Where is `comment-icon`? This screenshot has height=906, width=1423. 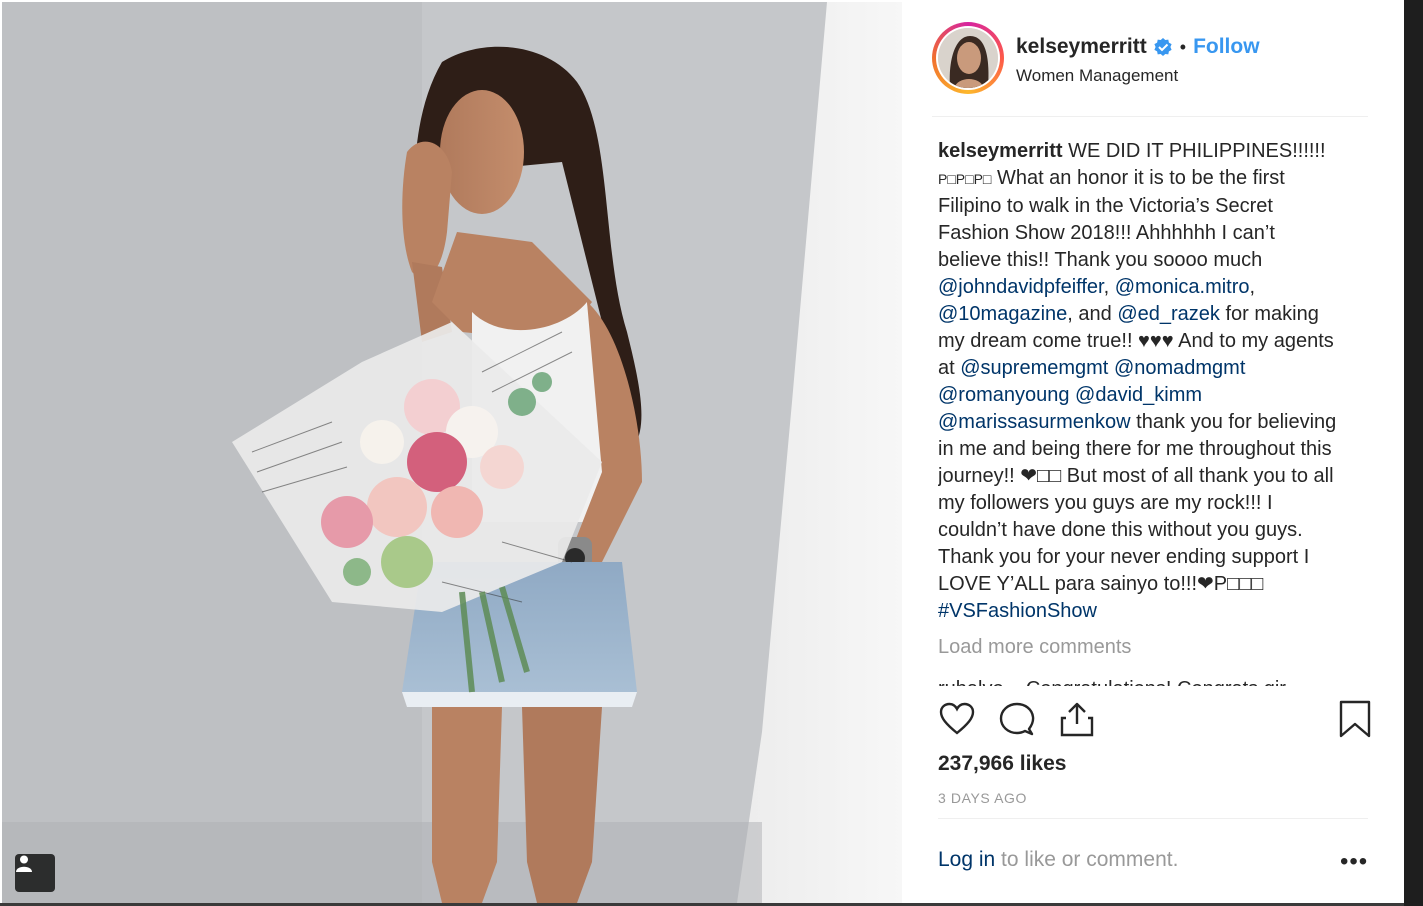 comment-icon is located at coordinates (1017, 719).